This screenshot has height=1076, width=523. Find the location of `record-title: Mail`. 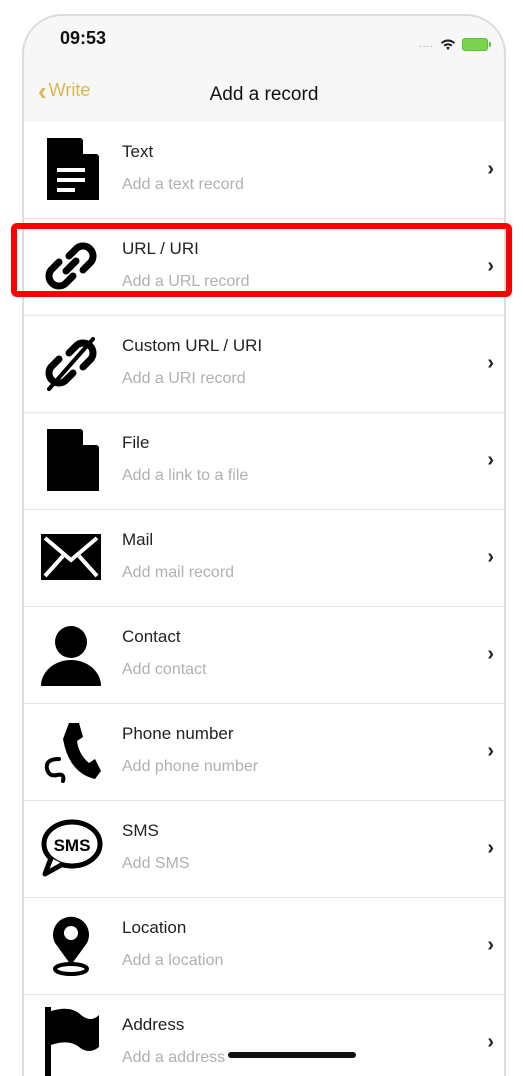

record-title: Mail is located at coordinates (138, 539).